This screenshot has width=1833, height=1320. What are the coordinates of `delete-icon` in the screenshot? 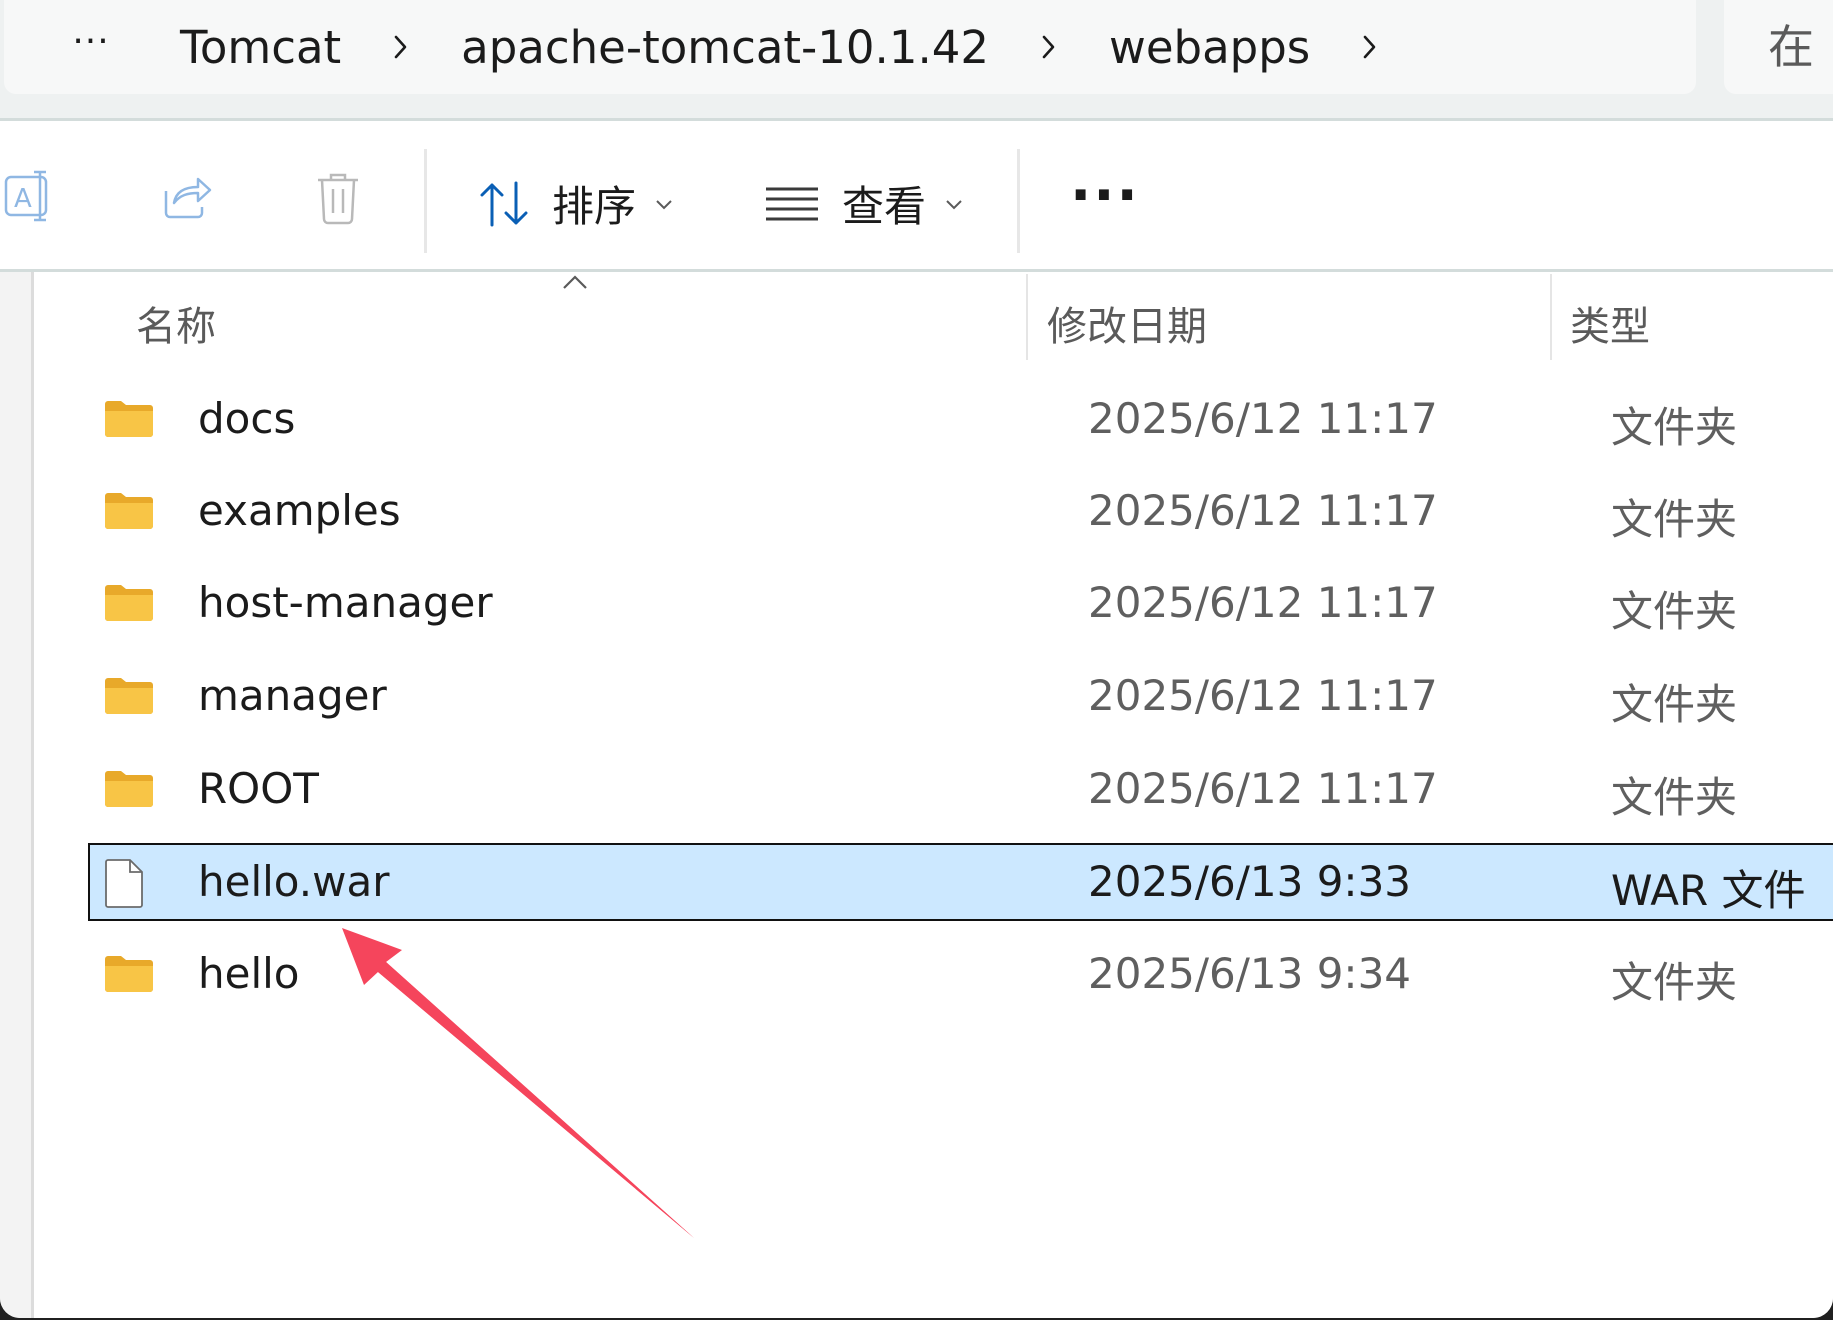 It's located at (338, 199).